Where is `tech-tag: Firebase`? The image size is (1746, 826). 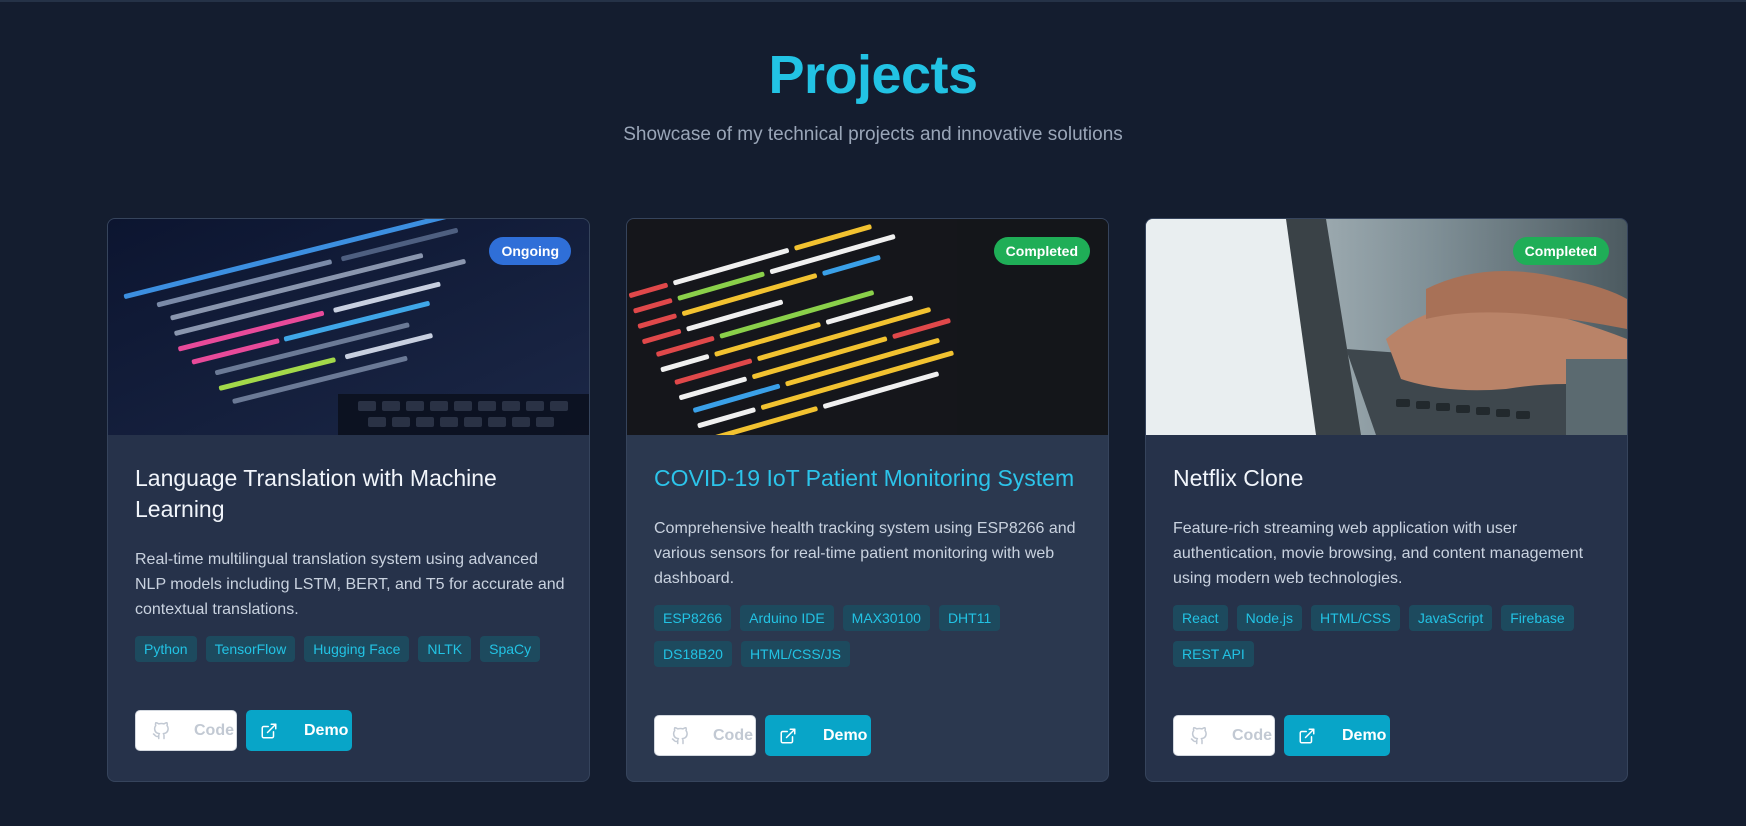
tech-tag: Firebase is located at coordinates (1537, 618).